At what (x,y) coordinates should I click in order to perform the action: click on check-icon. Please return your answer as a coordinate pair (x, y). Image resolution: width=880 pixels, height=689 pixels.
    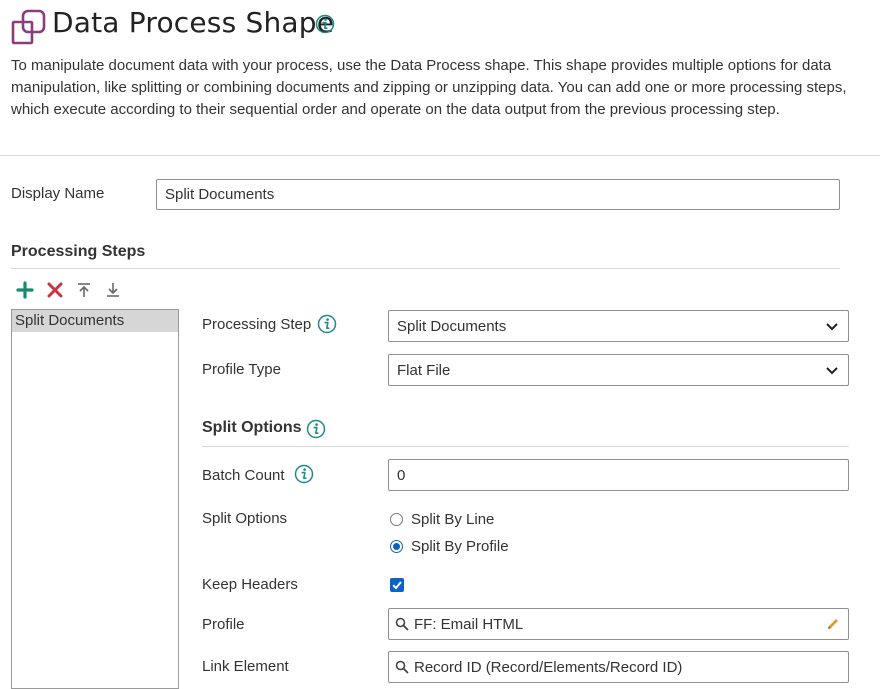
    Looking at the image, I should click on (397, 585).